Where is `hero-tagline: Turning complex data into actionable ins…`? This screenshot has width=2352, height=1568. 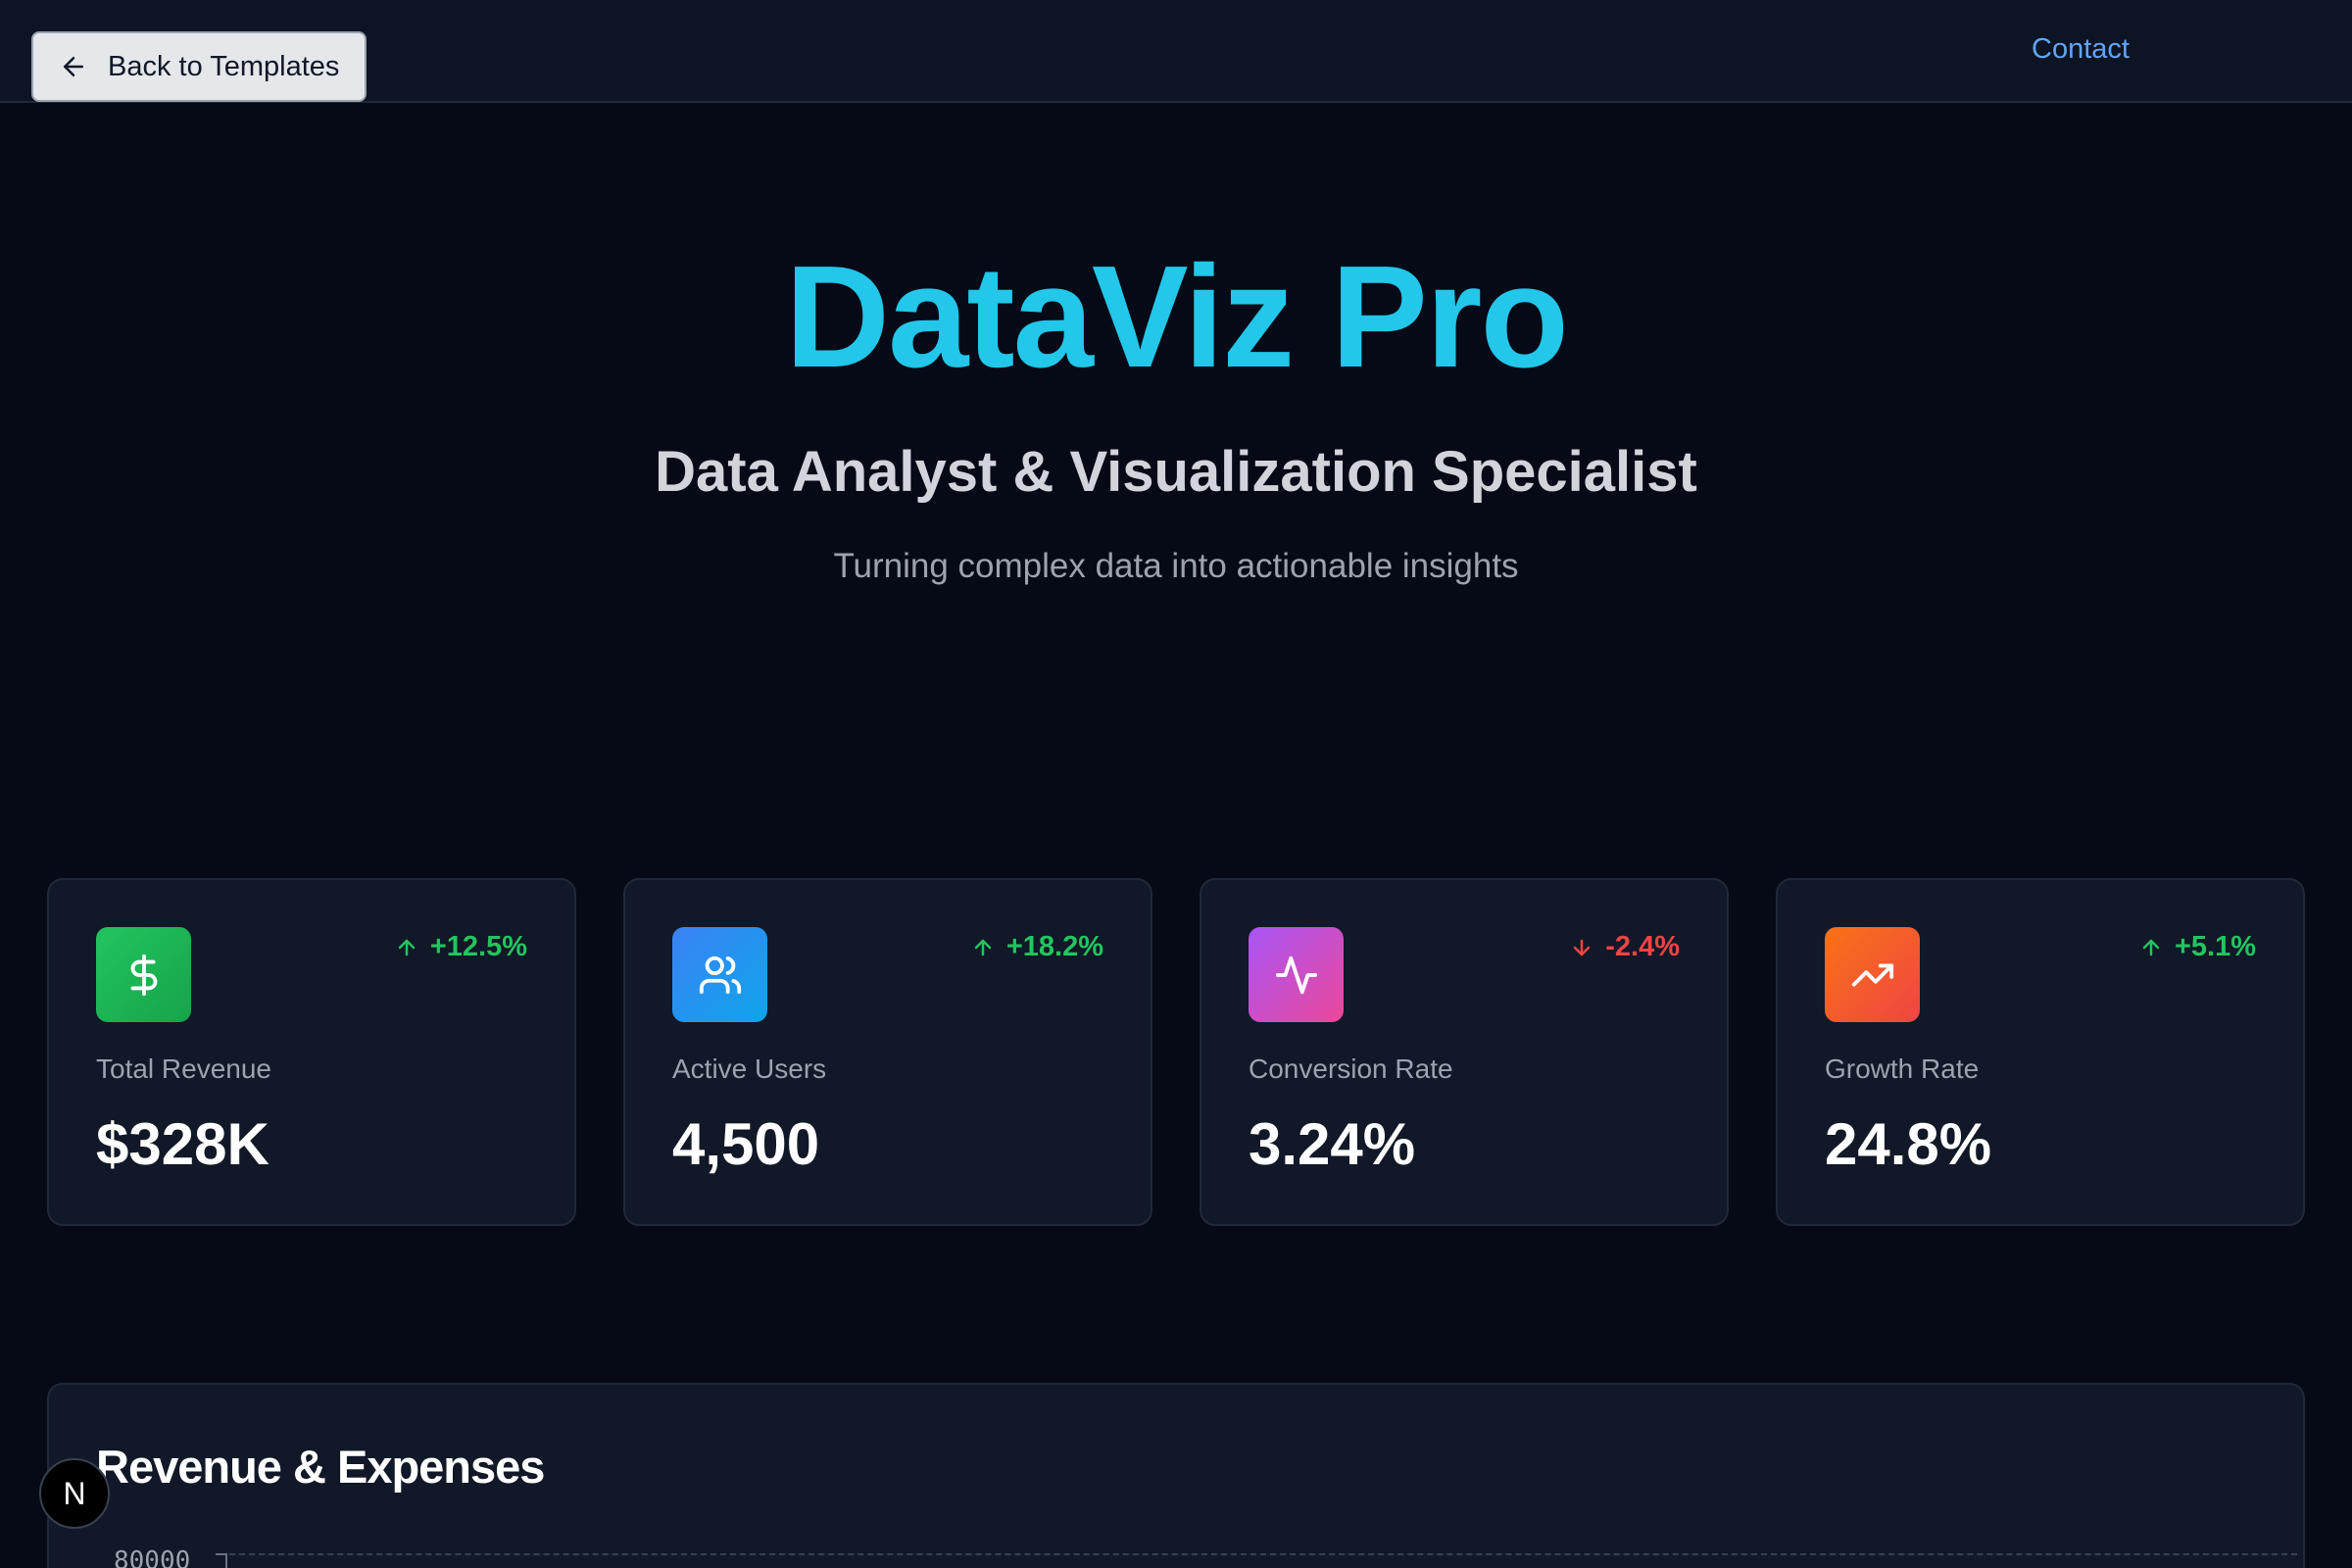 hero-tagline: Turning complex data into actionable ins… is located at coordinates (1176, 566).